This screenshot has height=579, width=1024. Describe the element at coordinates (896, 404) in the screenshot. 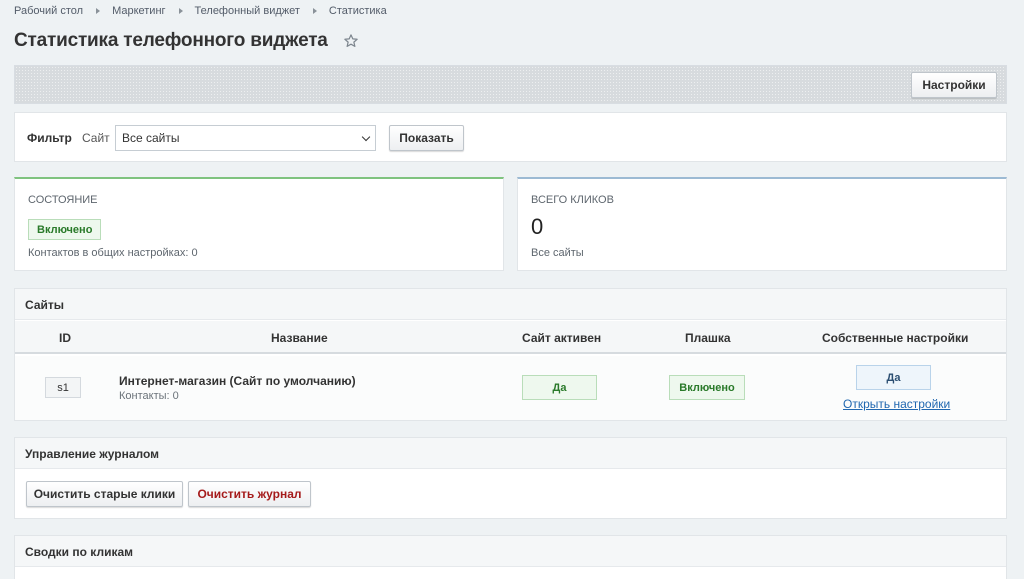

I see `open-settings-link: Открыть настройки` at that location.